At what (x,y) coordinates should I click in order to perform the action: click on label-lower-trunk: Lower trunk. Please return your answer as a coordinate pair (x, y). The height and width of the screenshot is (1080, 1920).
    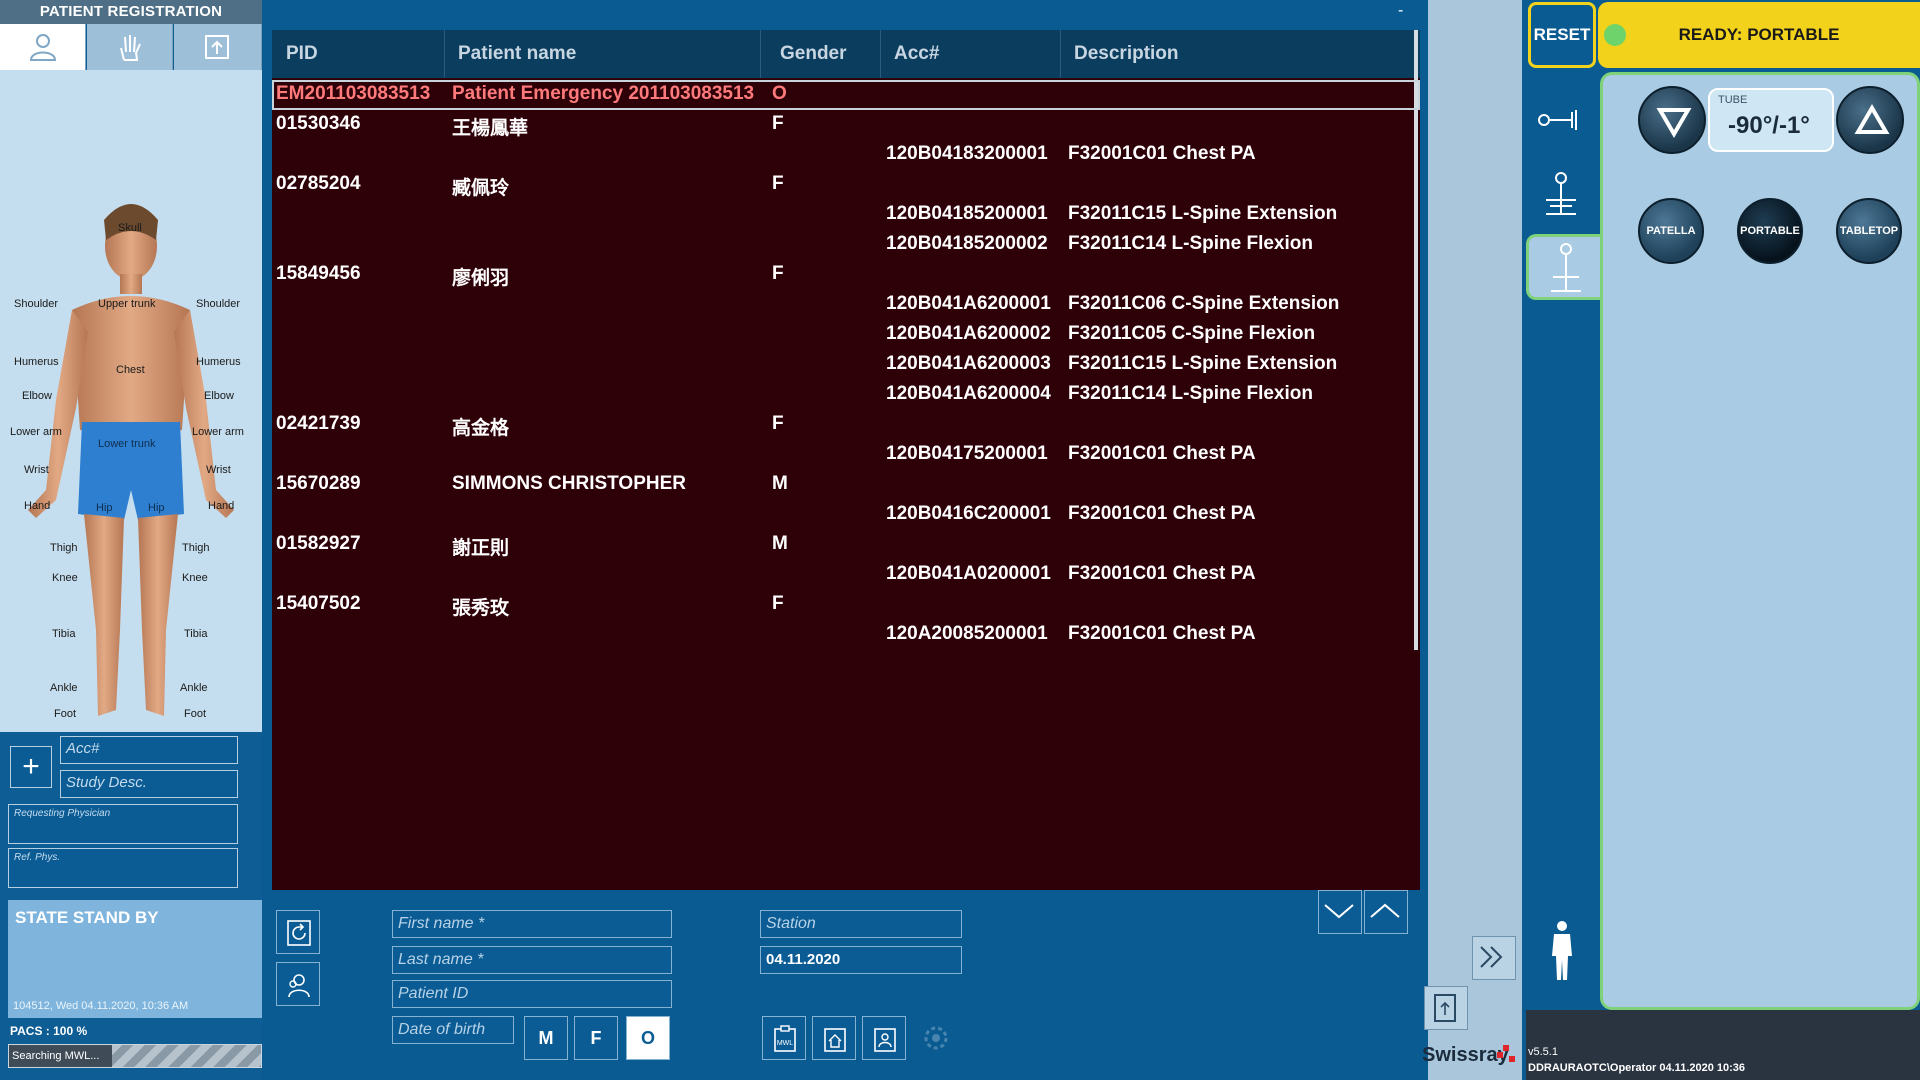
    Looking at the image, I should click on (126, 444).